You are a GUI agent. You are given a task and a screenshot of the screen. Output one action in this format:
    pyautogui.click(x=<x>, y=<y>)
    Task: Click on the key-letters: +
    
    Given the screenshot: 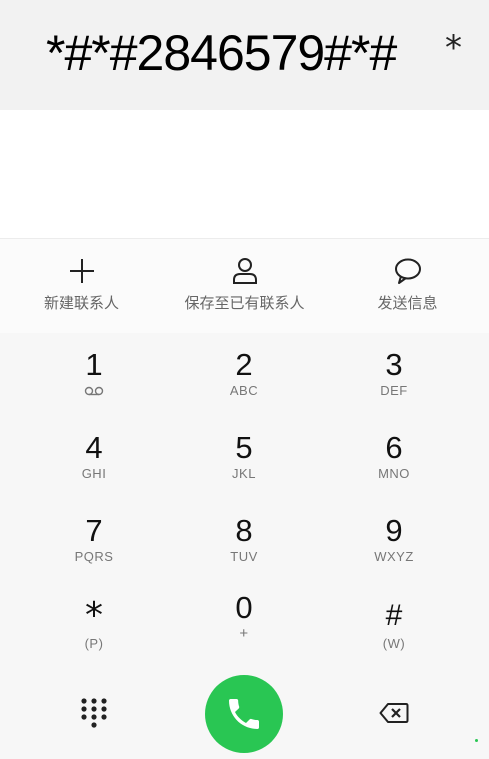 What is the action you would take?
    pyautogui.click(x=244, y=633)
    